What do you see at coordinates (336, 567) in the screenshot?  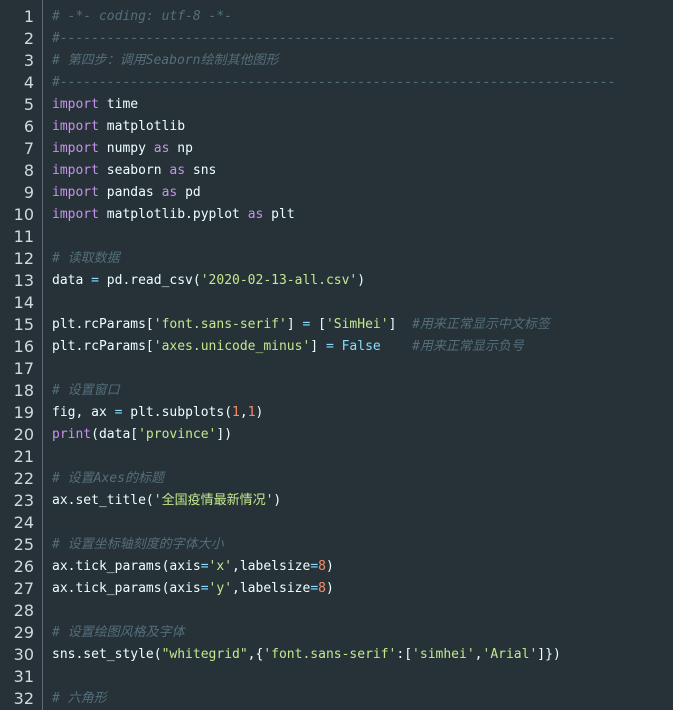 I see `code-line: 26 ax.tick_params(axis='x',labelsize=8)` at bounding box center [336, 567].